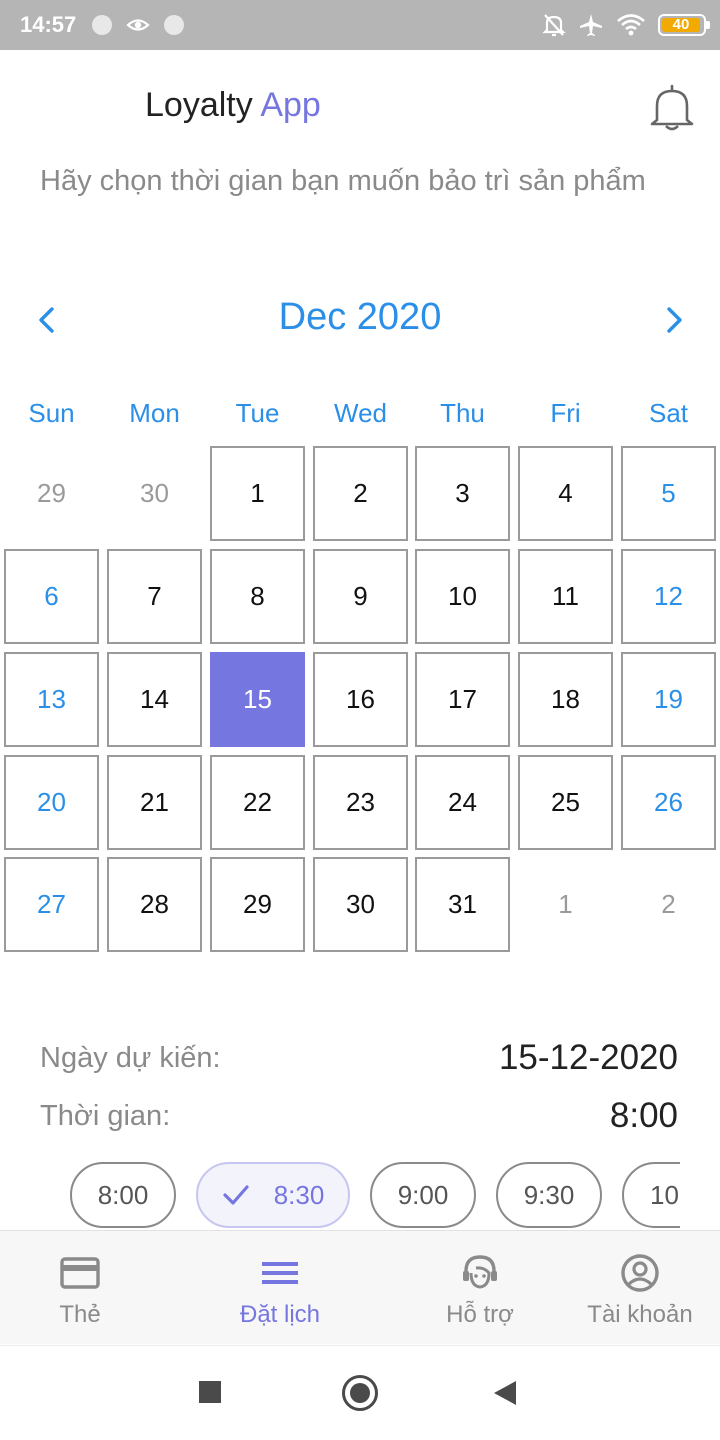 Image resolution: width=720 pixels, height=1440 pixels. What do you see at coordinates (257, 699) in the screenshot?
I see `calendar-day-selected: 15` at bounding box center [257, 699].